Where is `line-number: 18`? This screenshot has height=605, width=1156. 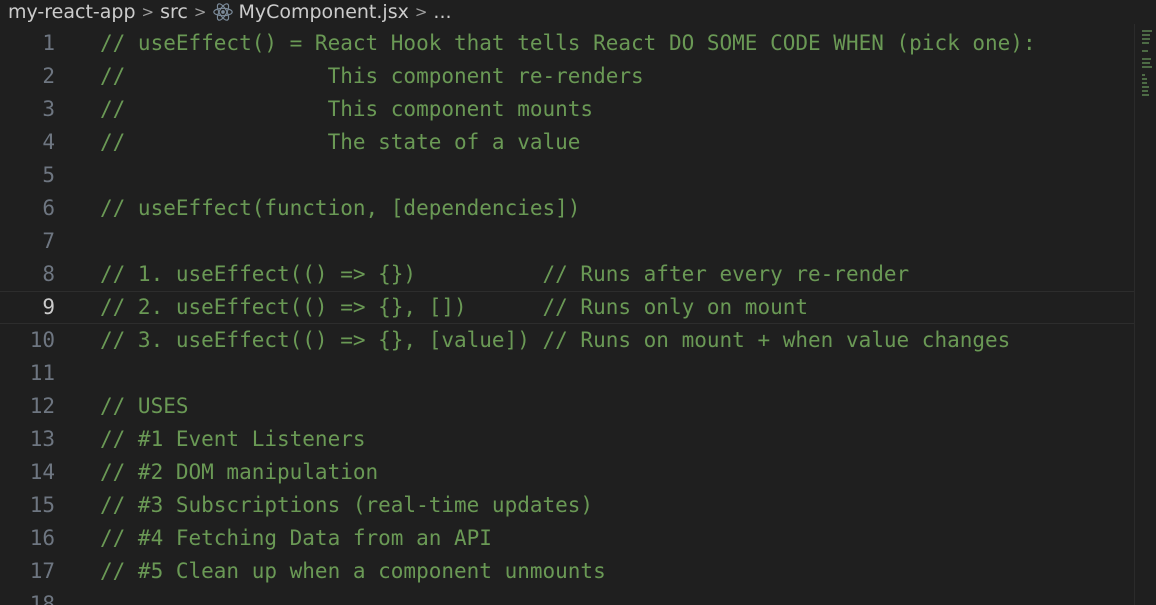
line-number: 18 is located at coordinates (42, 598).